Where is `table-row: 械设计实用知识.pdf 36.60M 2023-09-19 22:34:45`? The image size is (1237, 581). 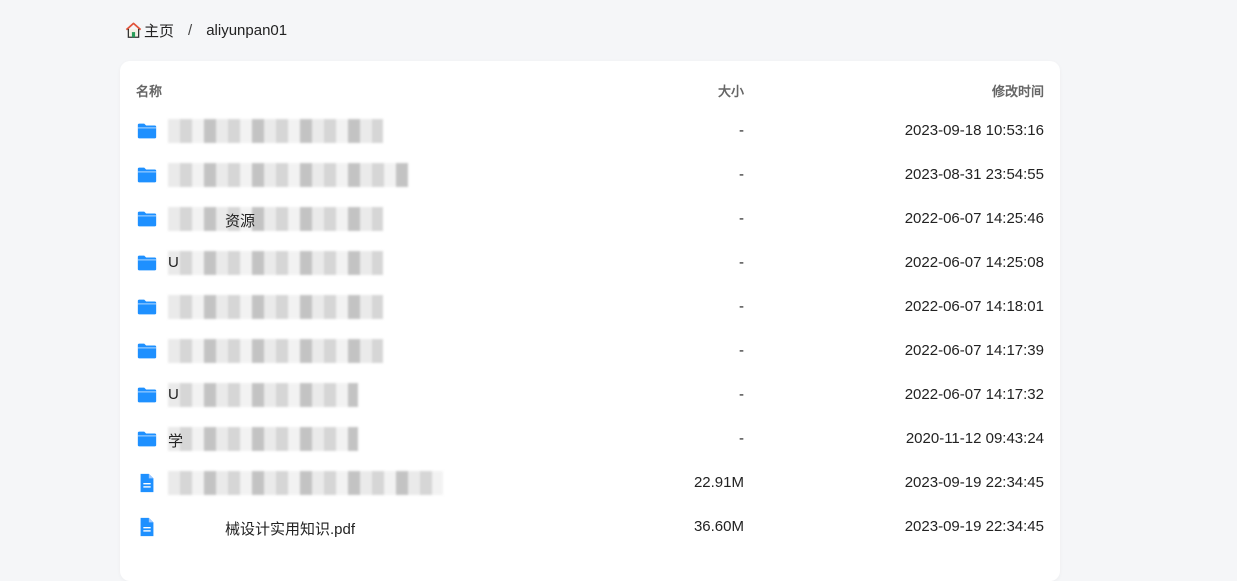 table-row: 械设计实用知识.pdf 36.60M 2023-09-19 22:34:45 is located at coordinates (590, 527).